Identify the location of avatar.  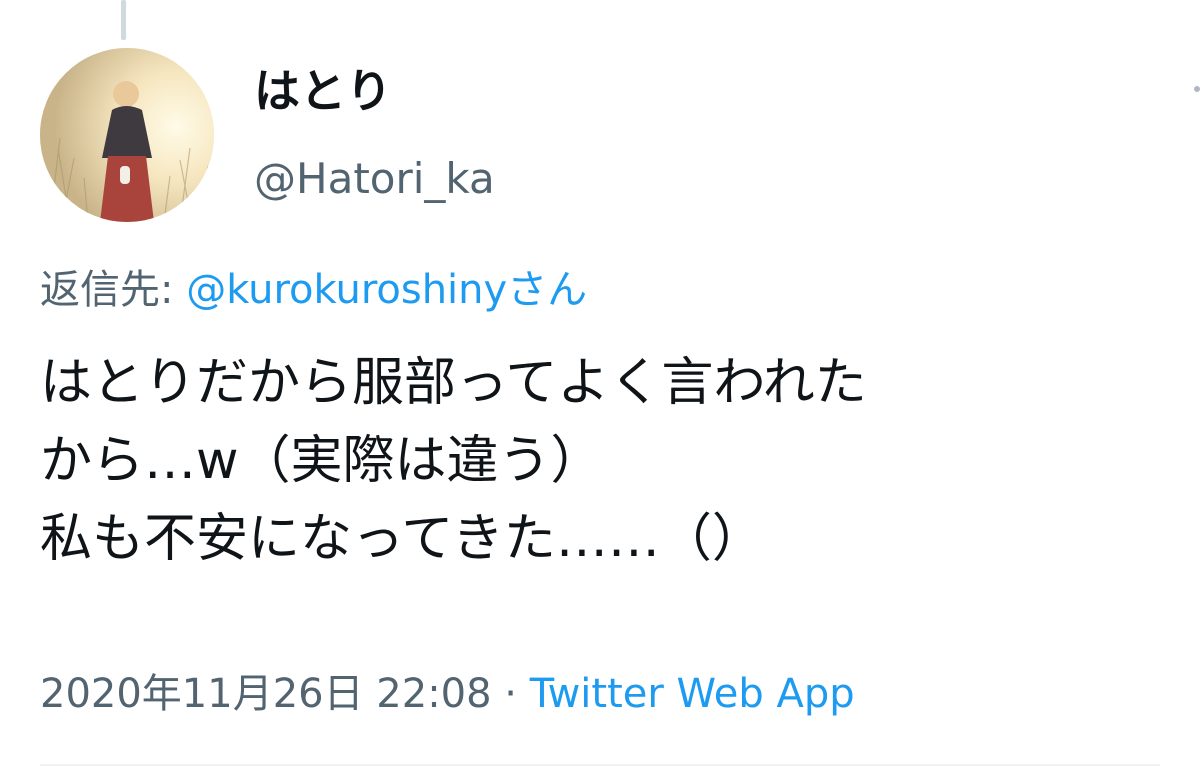
(127, 135).